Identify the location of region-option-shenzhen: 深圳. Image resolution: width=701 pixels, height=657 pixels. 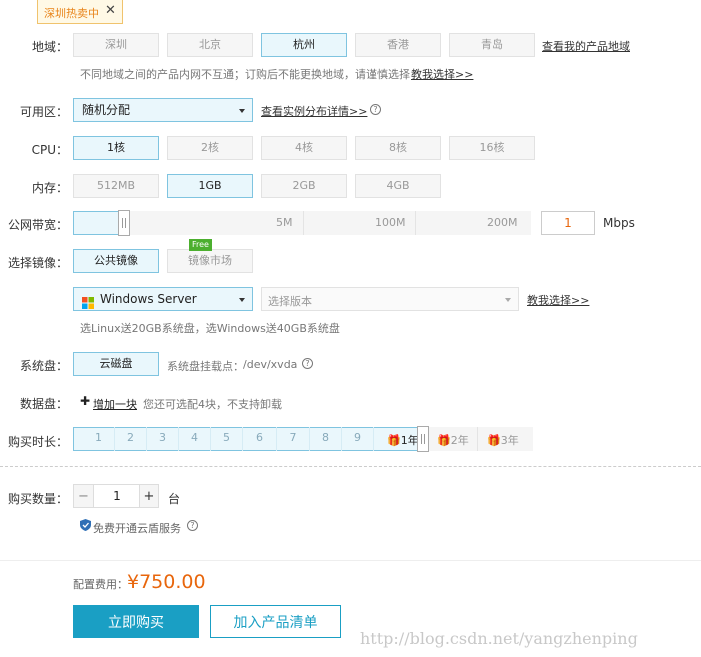
(116, 45).